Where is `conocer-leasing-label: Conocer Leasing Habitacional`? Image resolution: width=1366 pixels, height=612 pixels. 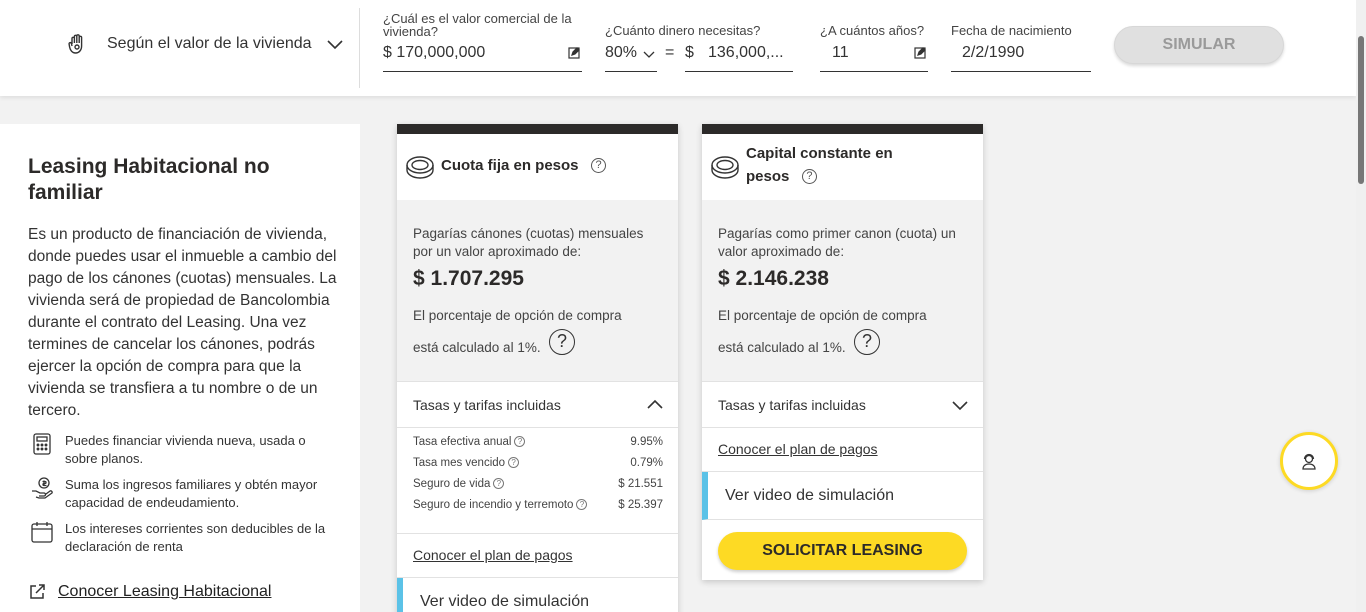
conocer-leasing-label: Conocer Leasing Habitacional is located at coordinates (165, 591).